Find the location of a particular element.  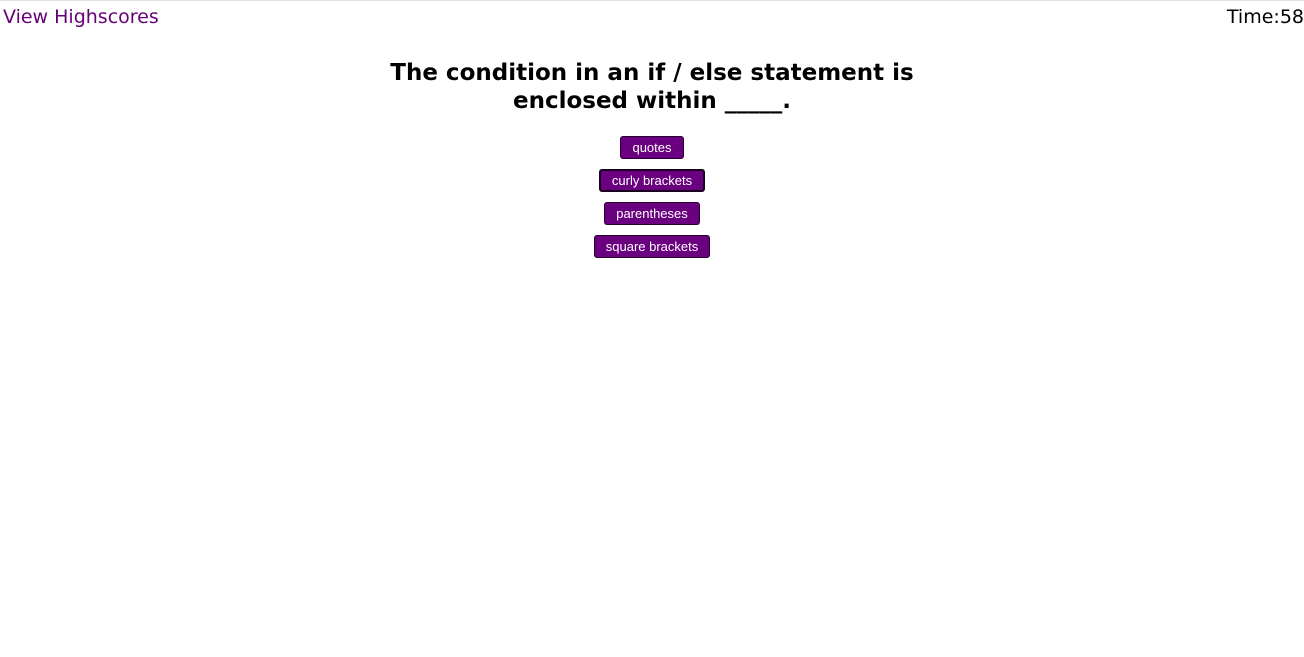

timer-label: Time: is located at coordinates (1253, 17).